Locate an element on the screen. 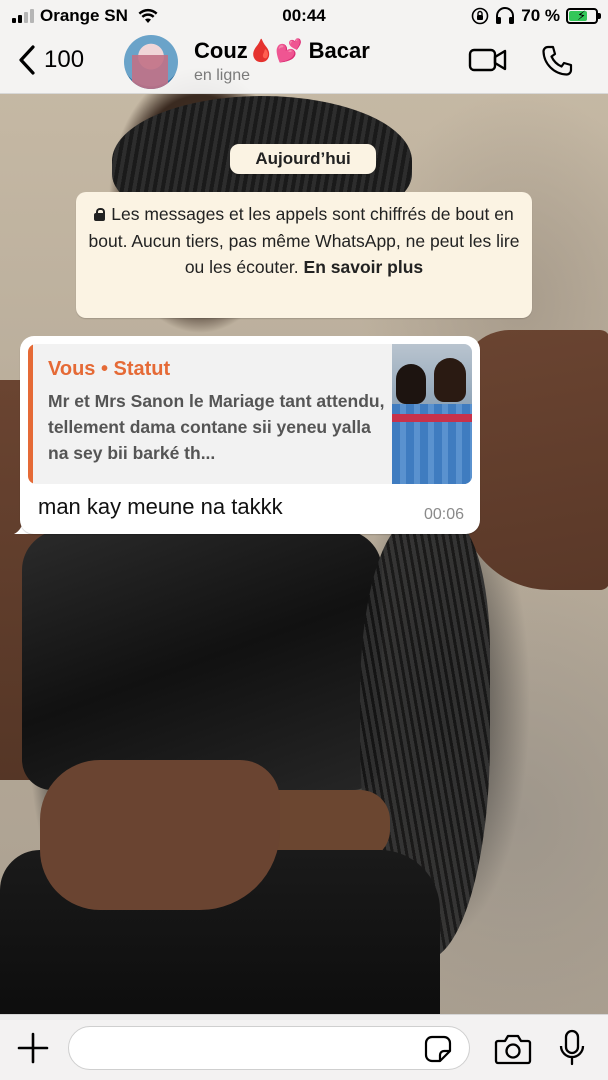  input-bar is located at coordinates (304, 1047).